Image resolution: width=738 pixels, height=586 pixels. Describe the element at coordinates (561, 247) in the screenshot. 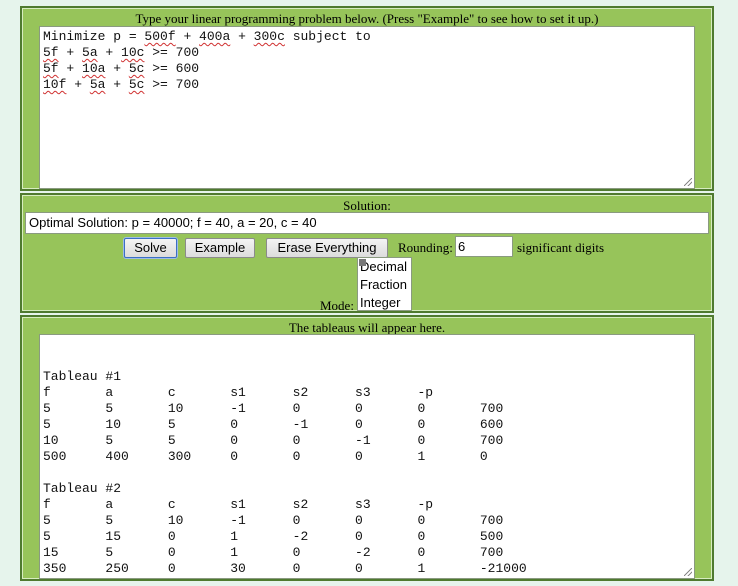

I see `significant-digits-label: significant digits` at that location.